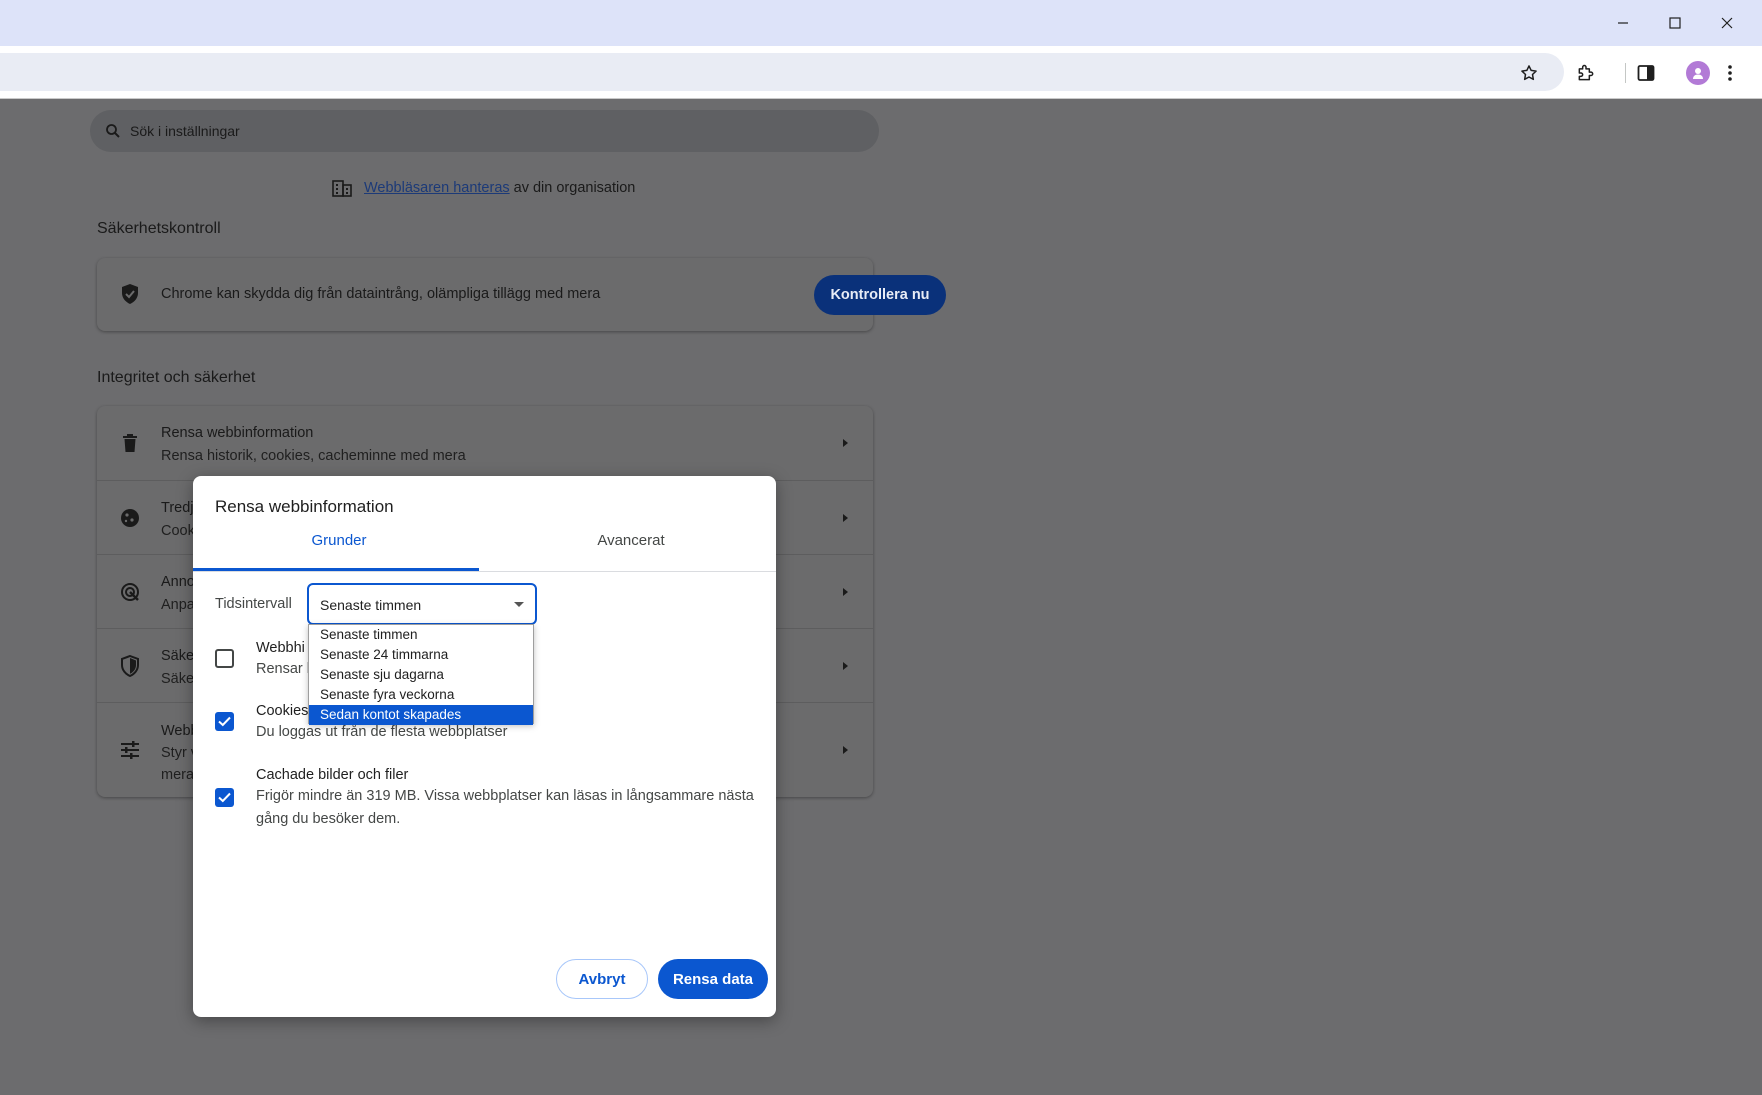  I want to click on menu-button, so click(1730, 73).